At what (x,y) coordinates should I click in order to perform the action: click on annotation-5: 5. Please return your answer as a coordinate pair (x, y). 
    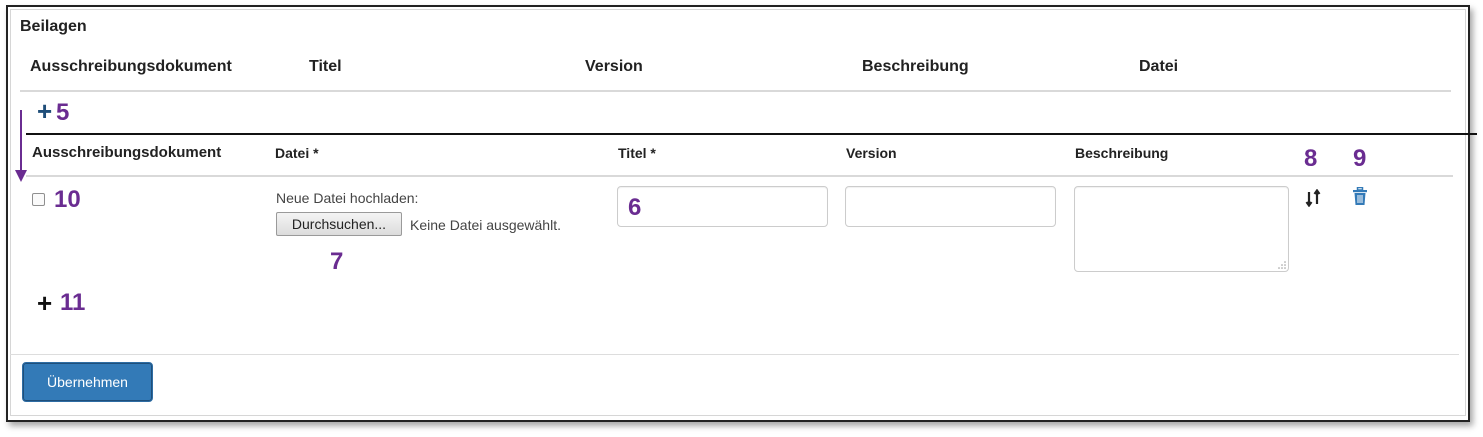
    Looking at the image, I should click on (63, 112).